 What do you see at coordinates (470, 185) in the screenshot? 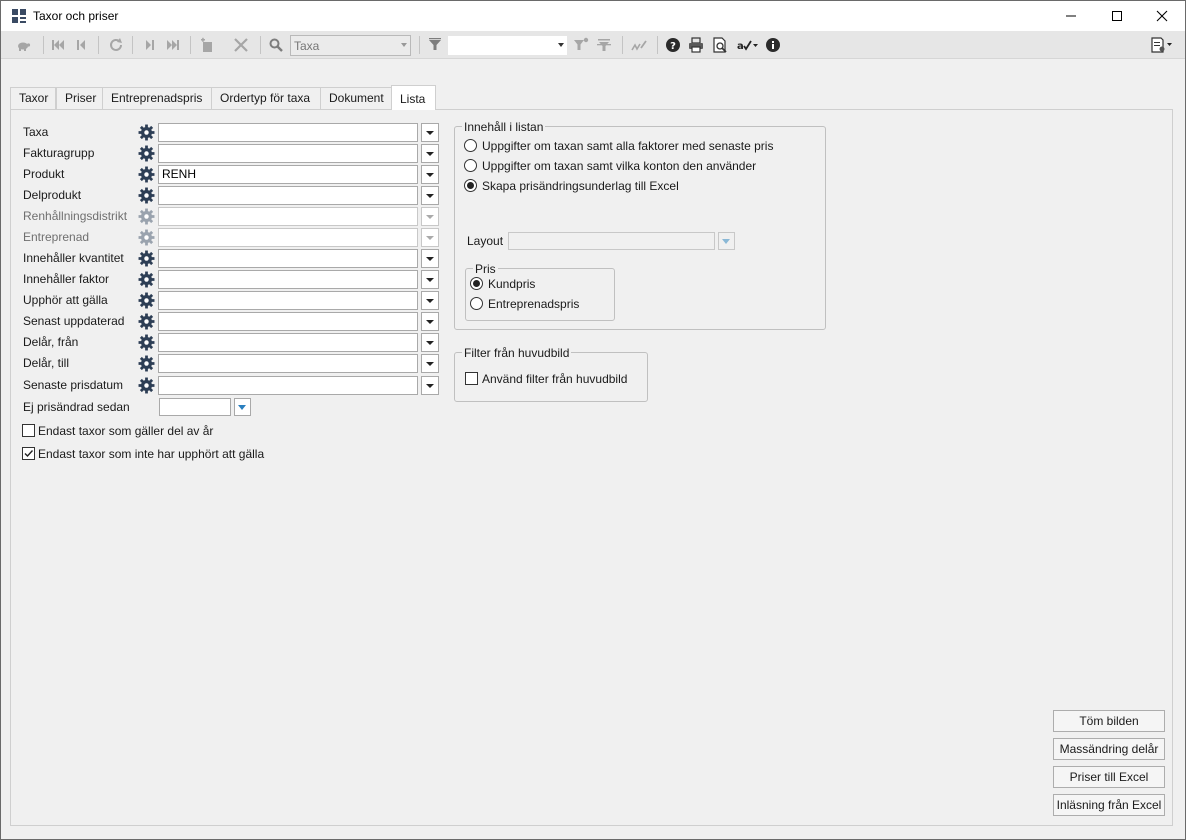
I see `content-option-excel-radio` at bounding box center [470, 185].